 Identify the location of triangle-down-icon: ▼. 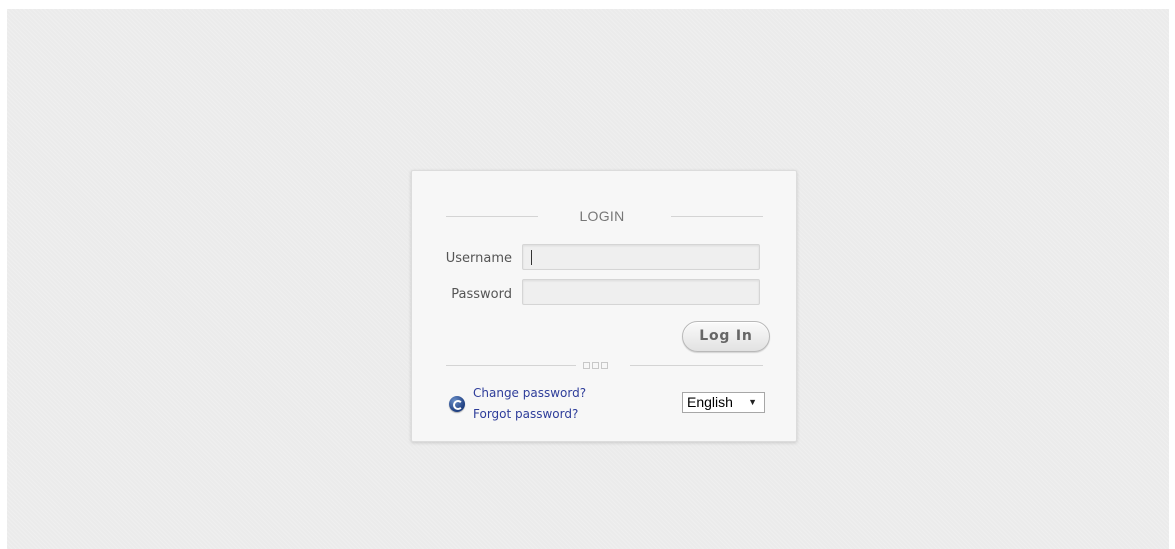
(752, 402).